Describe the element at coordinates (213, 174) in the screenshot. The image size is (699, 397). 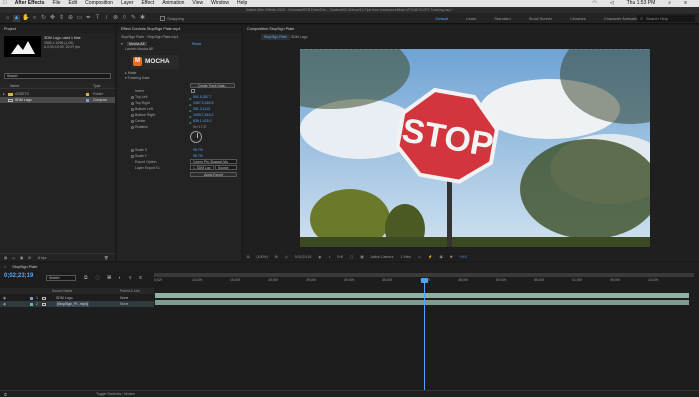
I see `apply-export-button: Apply Export` at that location.